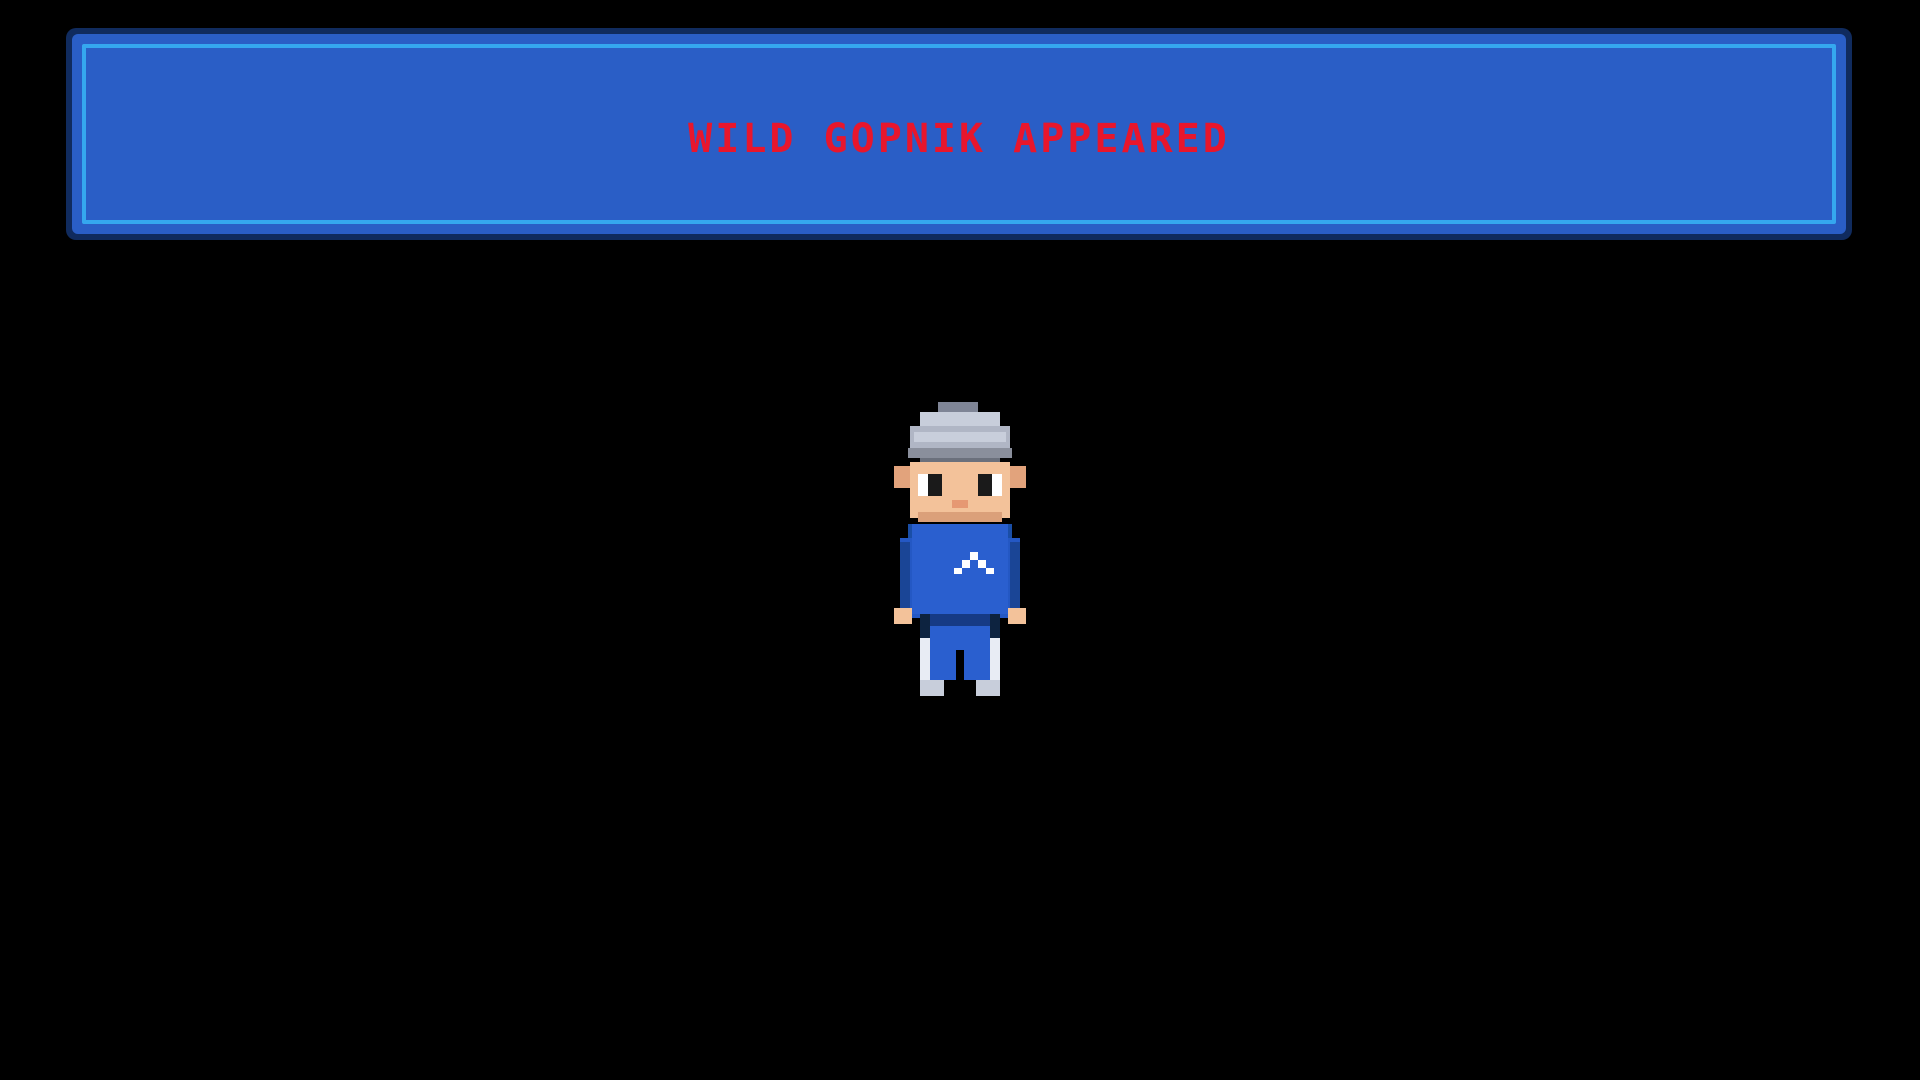  I want to click on gopnik-sprite-icon, so click(960, 549).